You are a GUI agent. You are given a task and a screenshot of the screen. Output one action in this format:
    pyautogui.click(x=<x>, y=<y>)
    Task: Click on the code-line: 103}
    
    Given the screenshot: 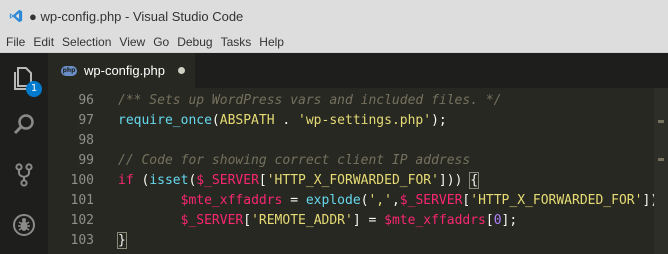 What is the action you would take?
    pyautogui.click(x=358, y=241)
    